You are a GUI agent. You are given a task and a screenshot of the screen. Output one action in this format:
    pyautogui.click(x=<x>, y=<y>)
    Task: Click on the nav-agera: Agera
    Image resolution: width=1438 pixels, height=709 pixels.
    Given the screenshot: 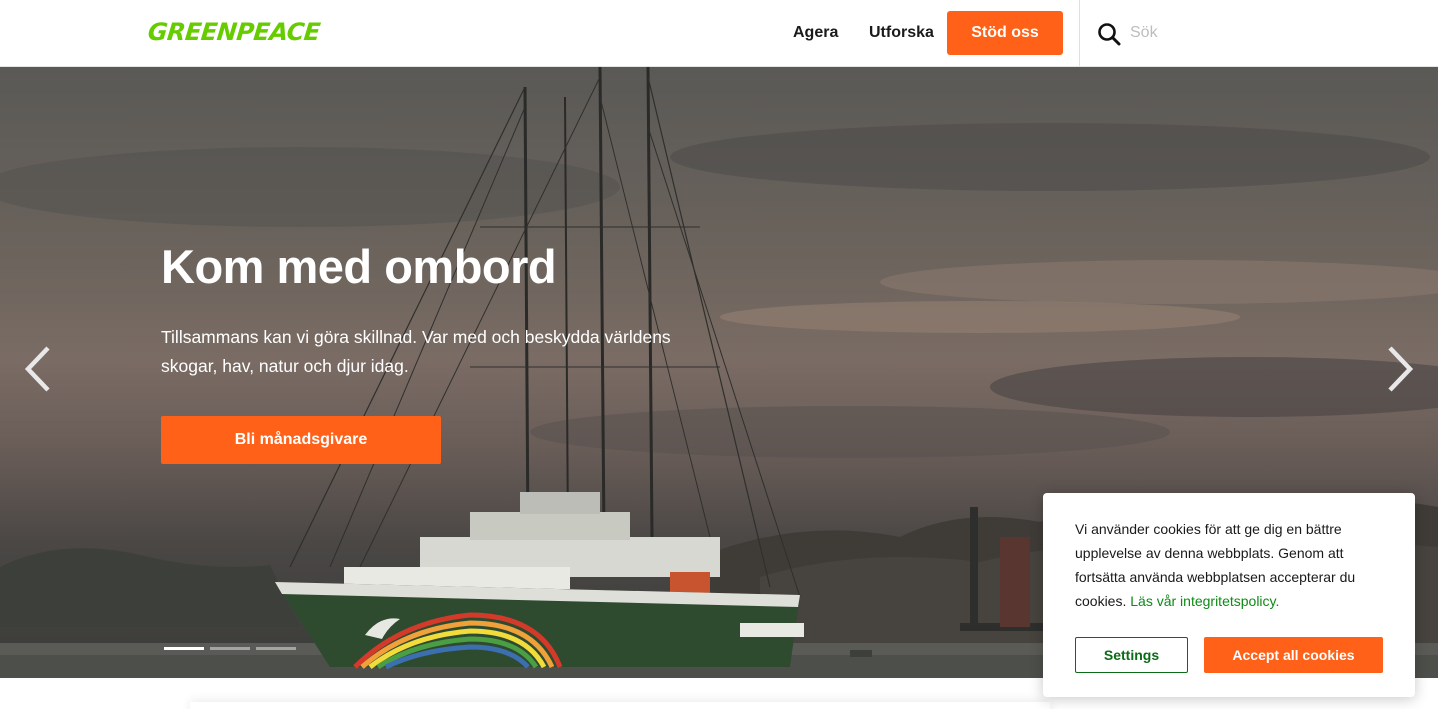 What is the action you would take?
    pyautogui.click(x=815, y=33)
    